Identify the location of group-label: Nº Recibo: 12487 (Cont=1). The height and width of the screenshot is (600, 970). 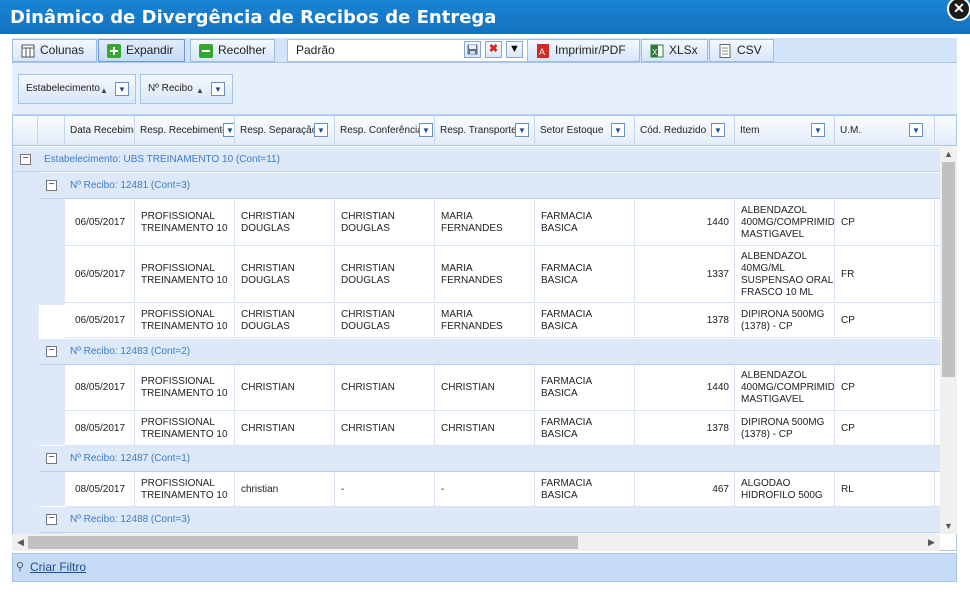
(130, 458).